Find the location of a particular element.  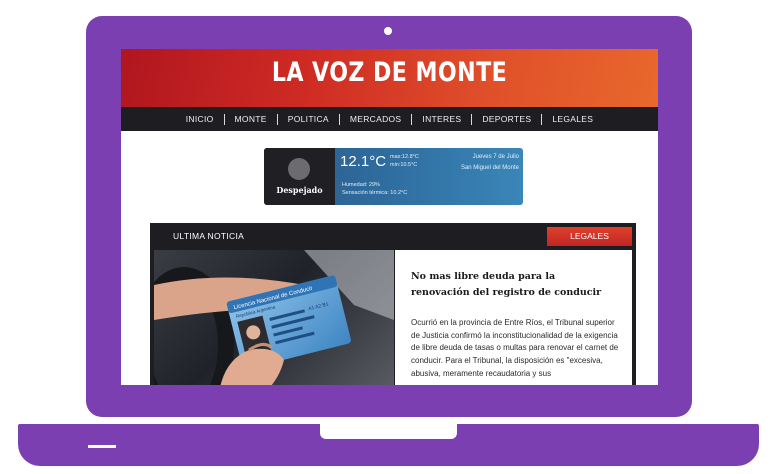

site-title: LA VOZ DE MONTE is located at coordinates (389, 72).